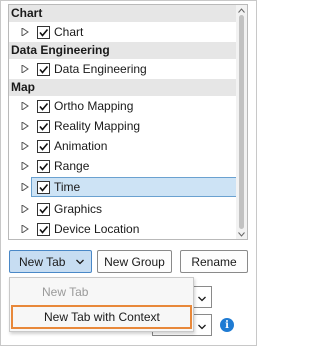  I want to click on tree-item-graphics: Graphics, so click(123, 209).